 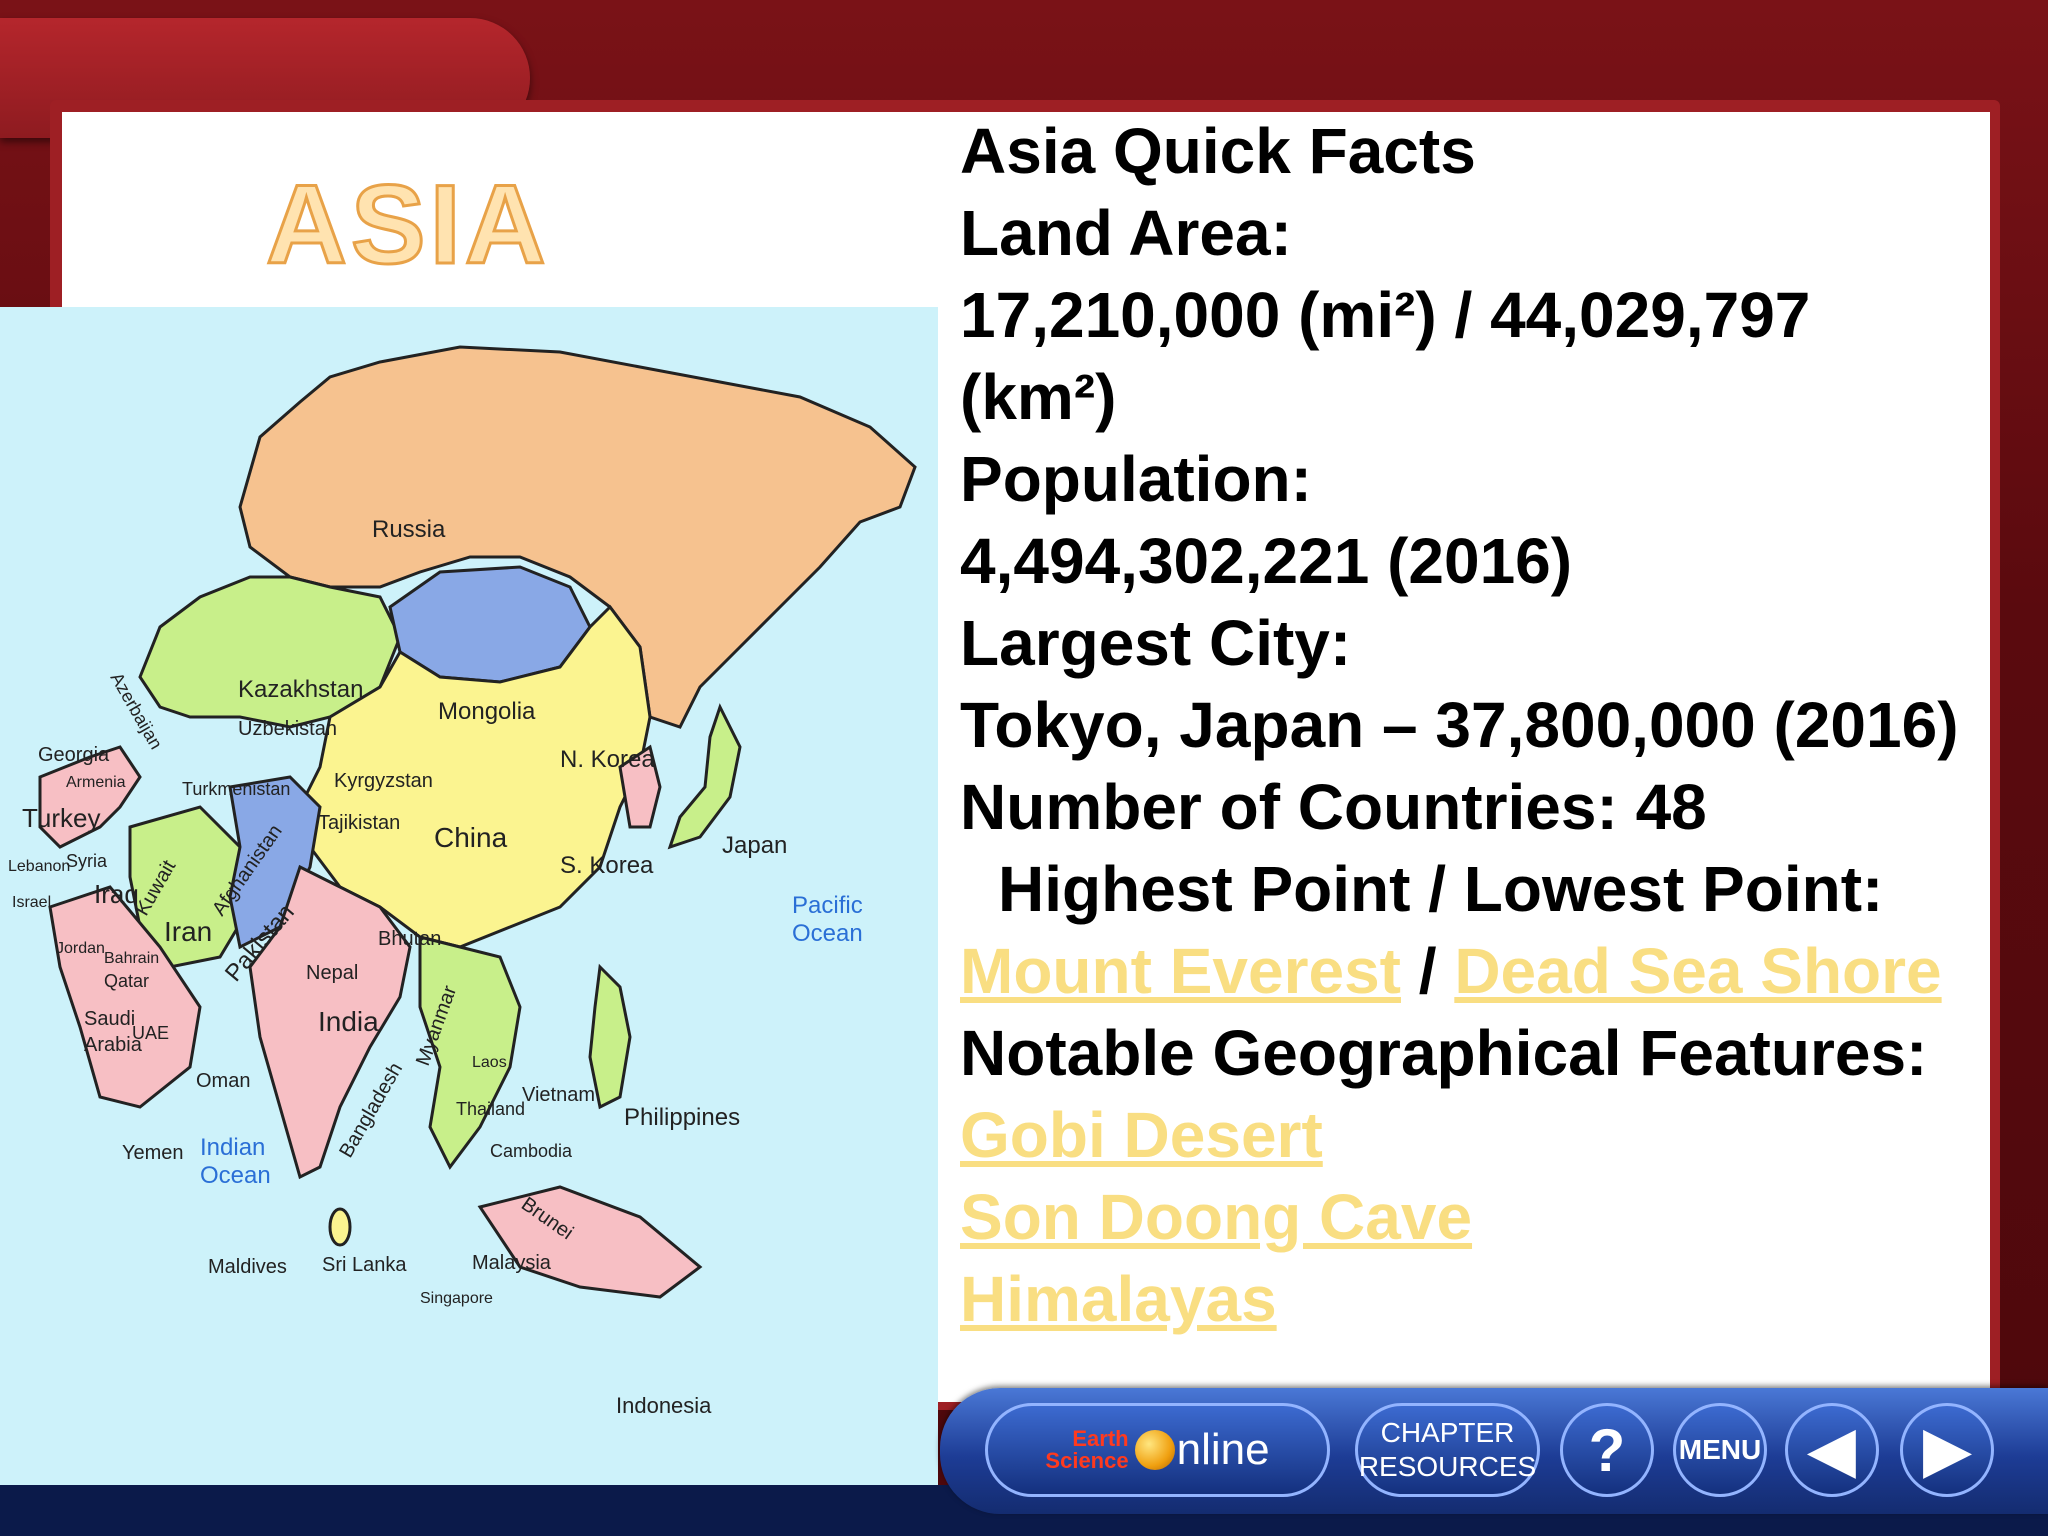 I want to click on menu-button: MENU, so click(x=1720, y=1450).